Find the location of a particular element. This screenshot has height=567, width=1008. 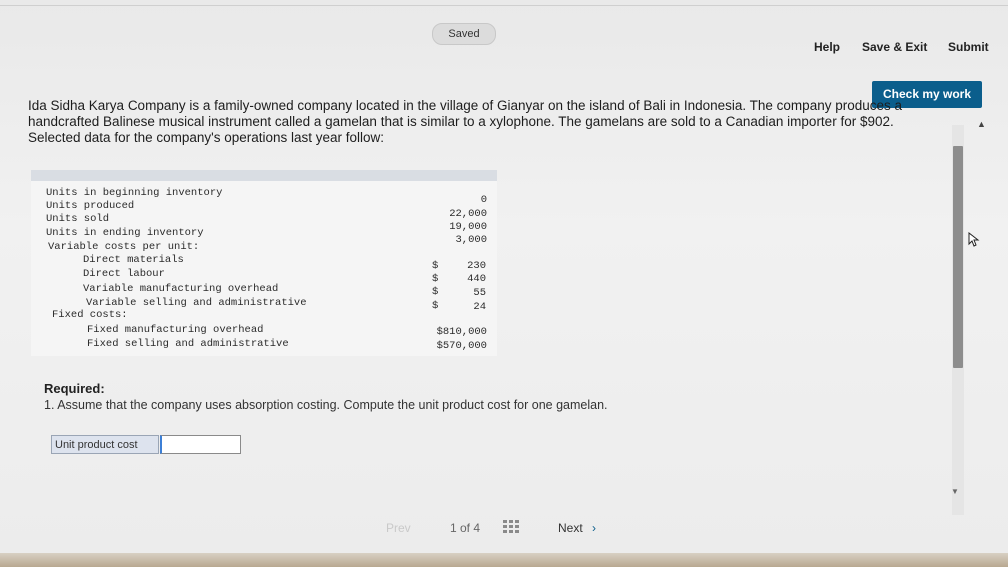

bottom-edge is located at coordinates (504, 560).